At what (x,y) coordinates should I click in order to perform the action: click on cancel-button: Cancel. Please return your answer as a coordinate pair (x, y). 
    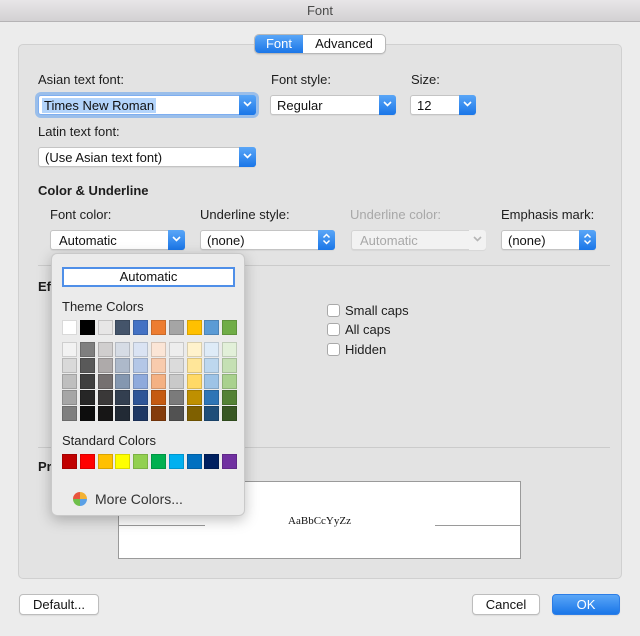
    Looking at the image, I should click on (506, 604).